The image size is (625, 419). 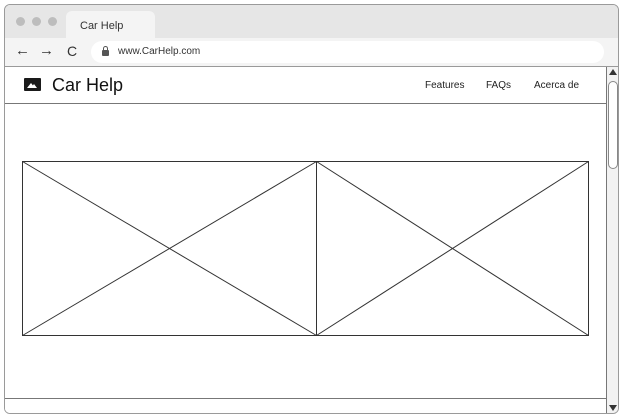 What do you see at coordinates (36, 21) in the screenshot?
I see `minimize-window-dot` at bounding box center [36, 21].